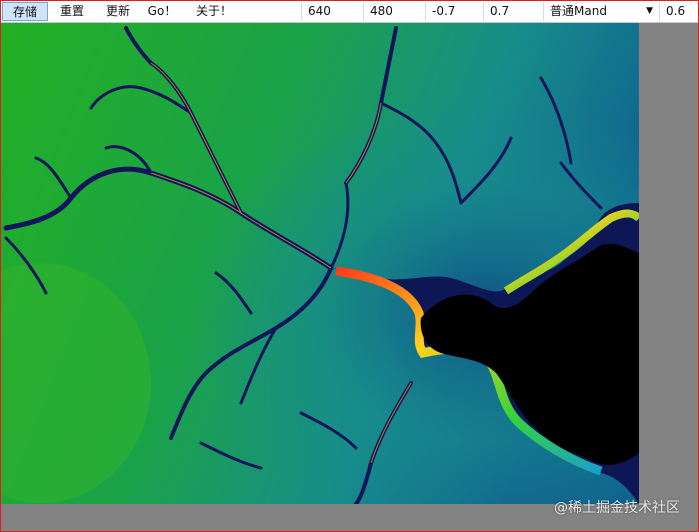 Image resolution: width=699 pixels, height=532 pixels. I want to click on width-input: 640, so click(332, 11).